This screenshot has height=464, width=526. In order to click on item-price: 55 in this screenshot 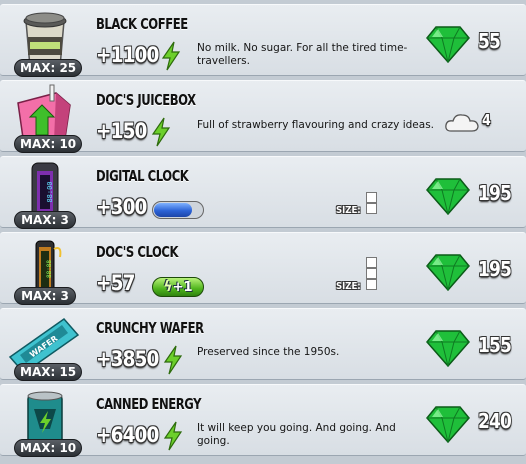, I will do `click(489, 41)`.